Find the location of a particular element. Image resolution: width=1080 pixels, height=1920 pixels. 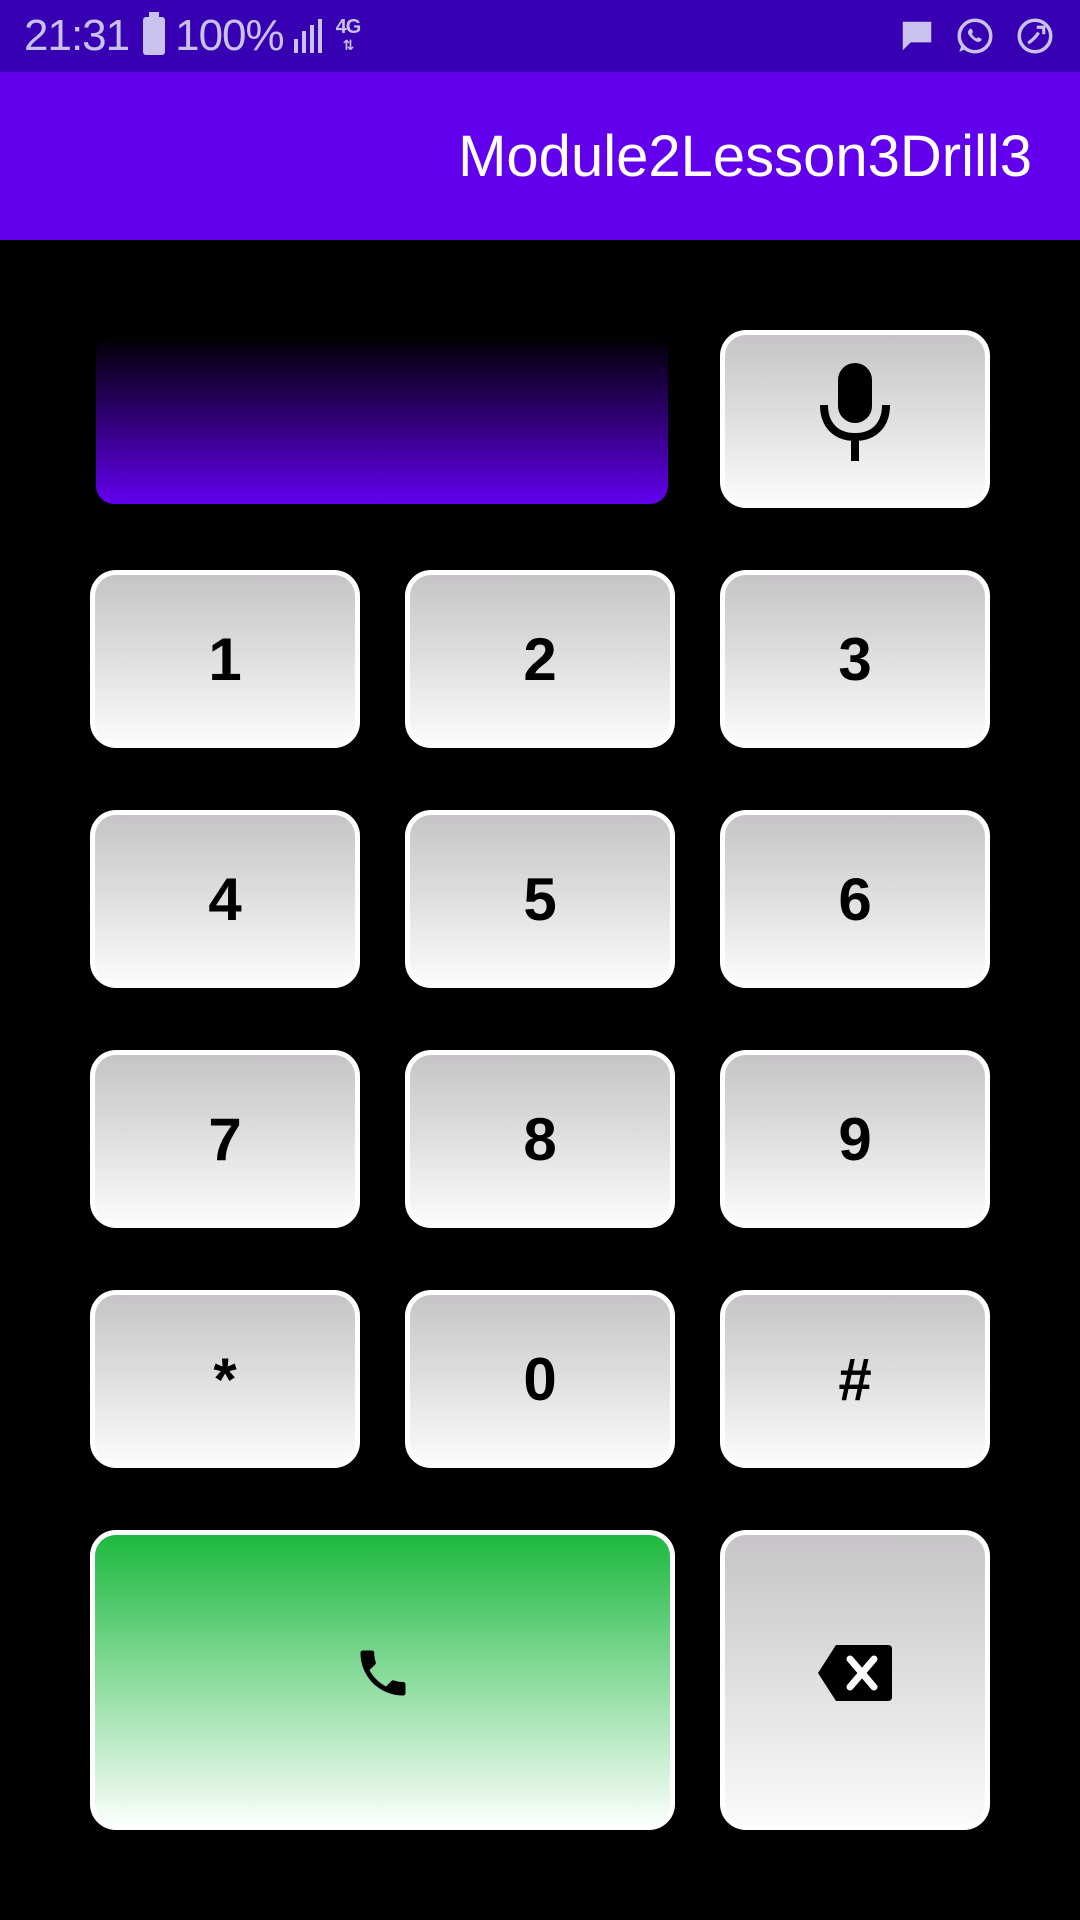

key-star: * is located at coordinates (225, 1379).